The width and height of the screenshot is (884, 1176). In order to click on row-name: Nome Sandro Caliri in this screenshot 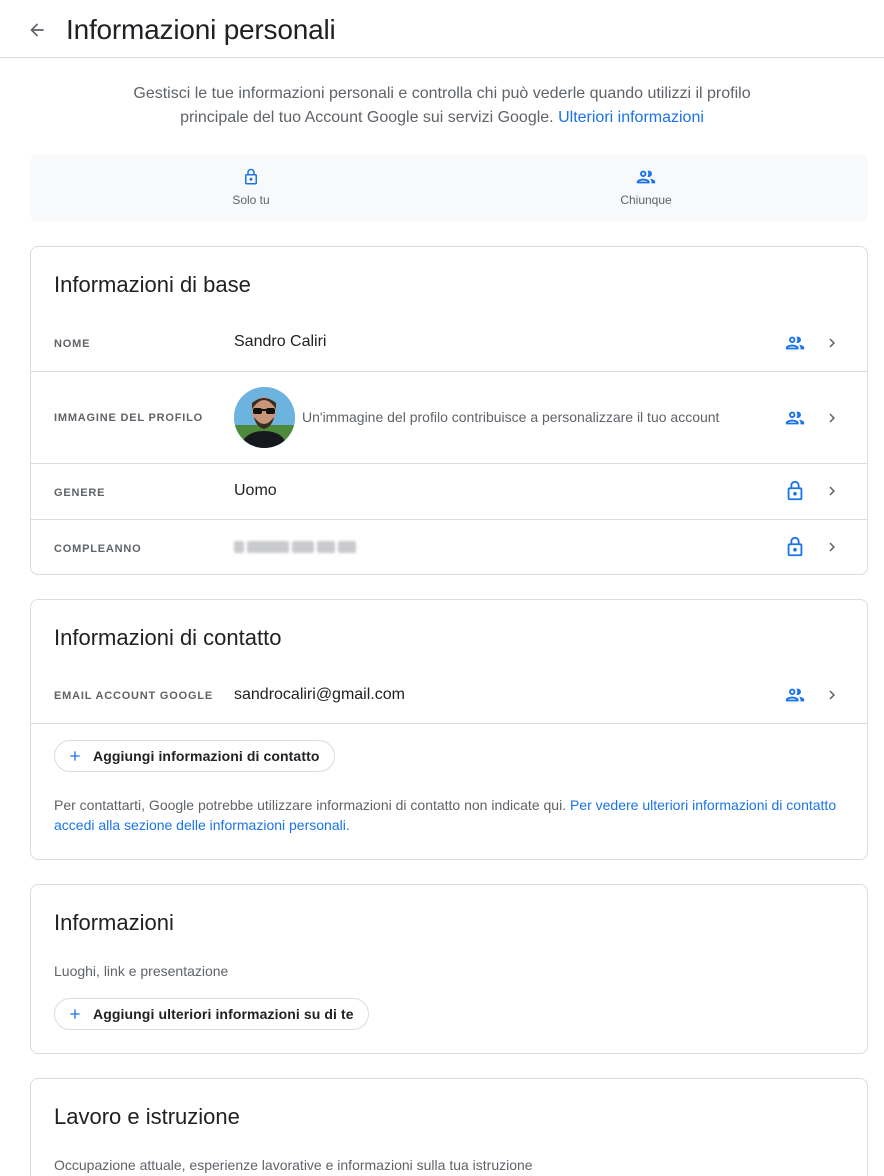, I will do `click(449, 343)`.